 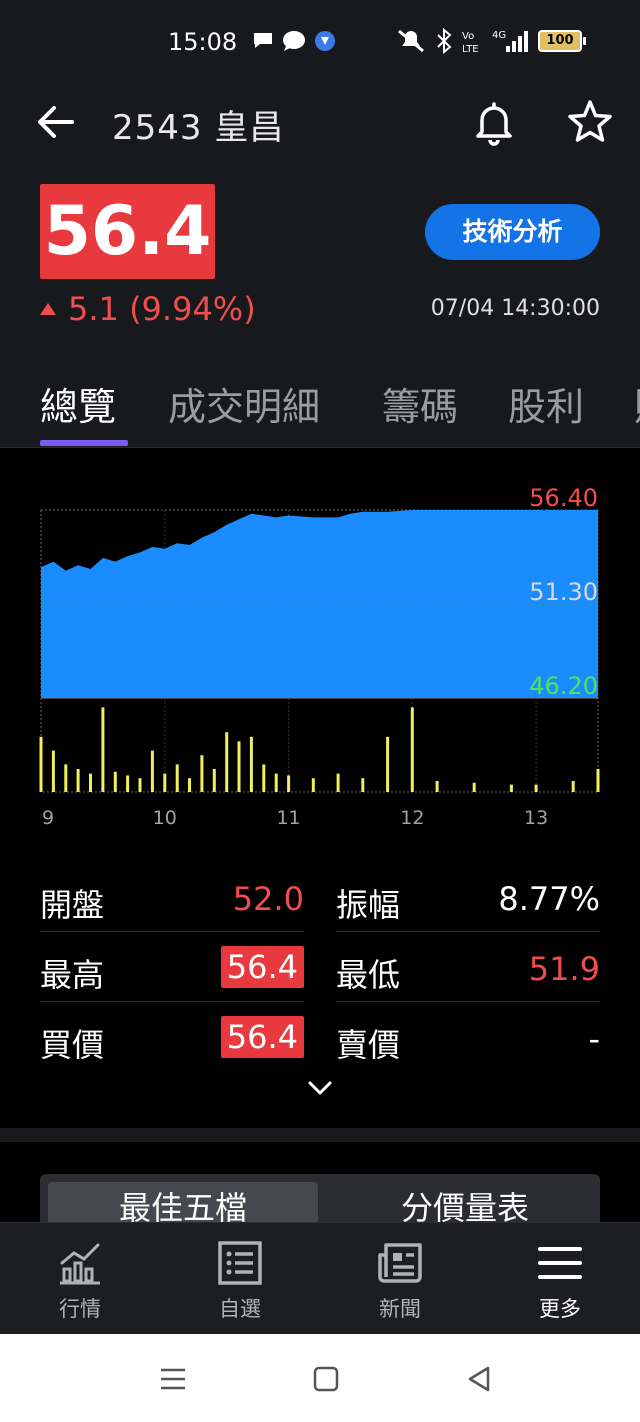 What do you see at coordinates (162, 309) in the screenshot?
I see `price-change-text: 5.1 (9.94%)` at bounding box center [162, 309].